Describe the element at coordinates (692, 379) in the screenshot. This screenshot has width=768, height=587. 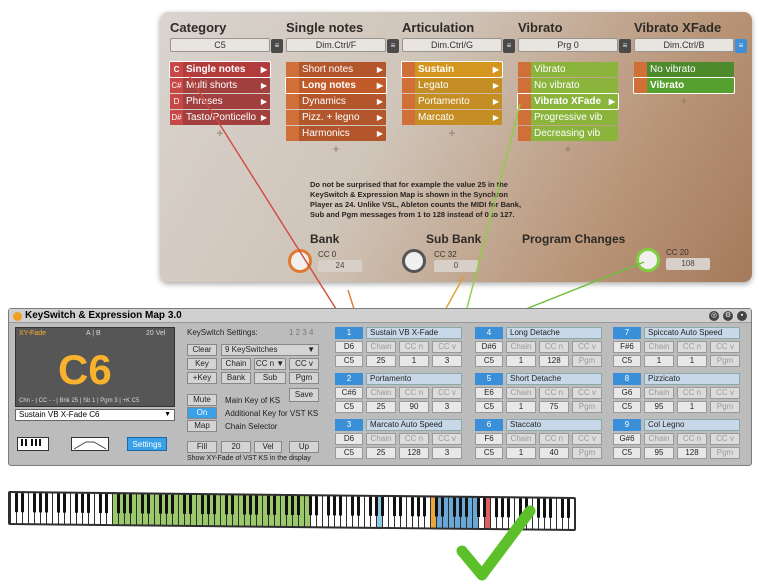
I see `slot-name: Pizzicato` at that location.